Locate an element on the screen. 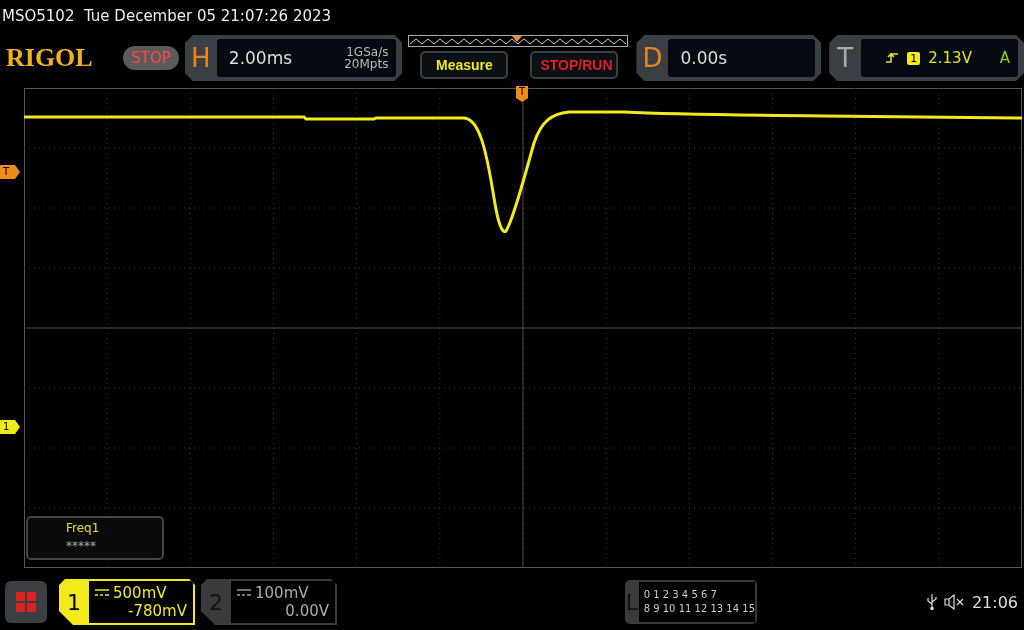 Image resolution: width=1024 pixels, height=630 pixels. channel-scale: 500mV is located at coordinates (140, 593).